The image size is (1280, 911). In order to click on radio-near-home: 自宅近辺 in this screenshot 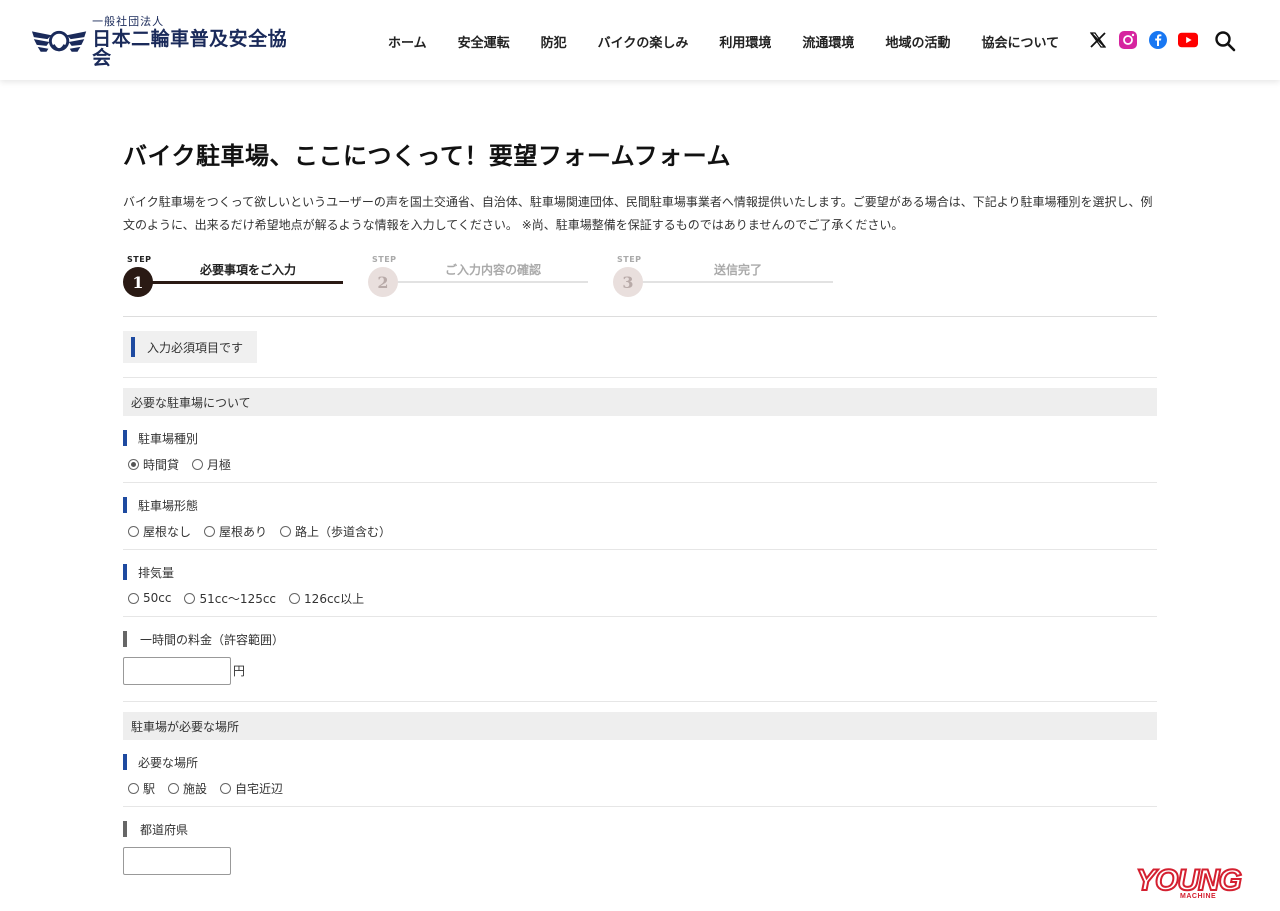, I will do `click(251, 788)`.